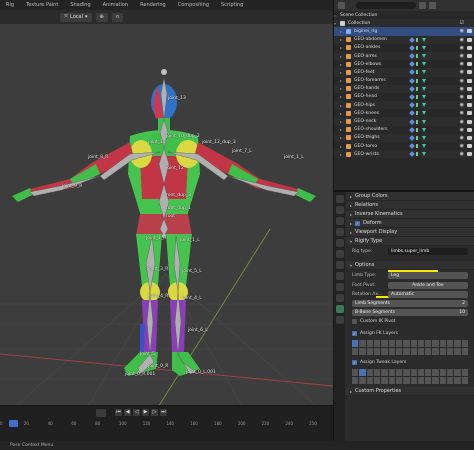 This screenshot has width=474, height=450. Describe the element at coordinates (354, 333) in the screenshot. I see `assign-fk-layers-checkbox: ✓` at that location.